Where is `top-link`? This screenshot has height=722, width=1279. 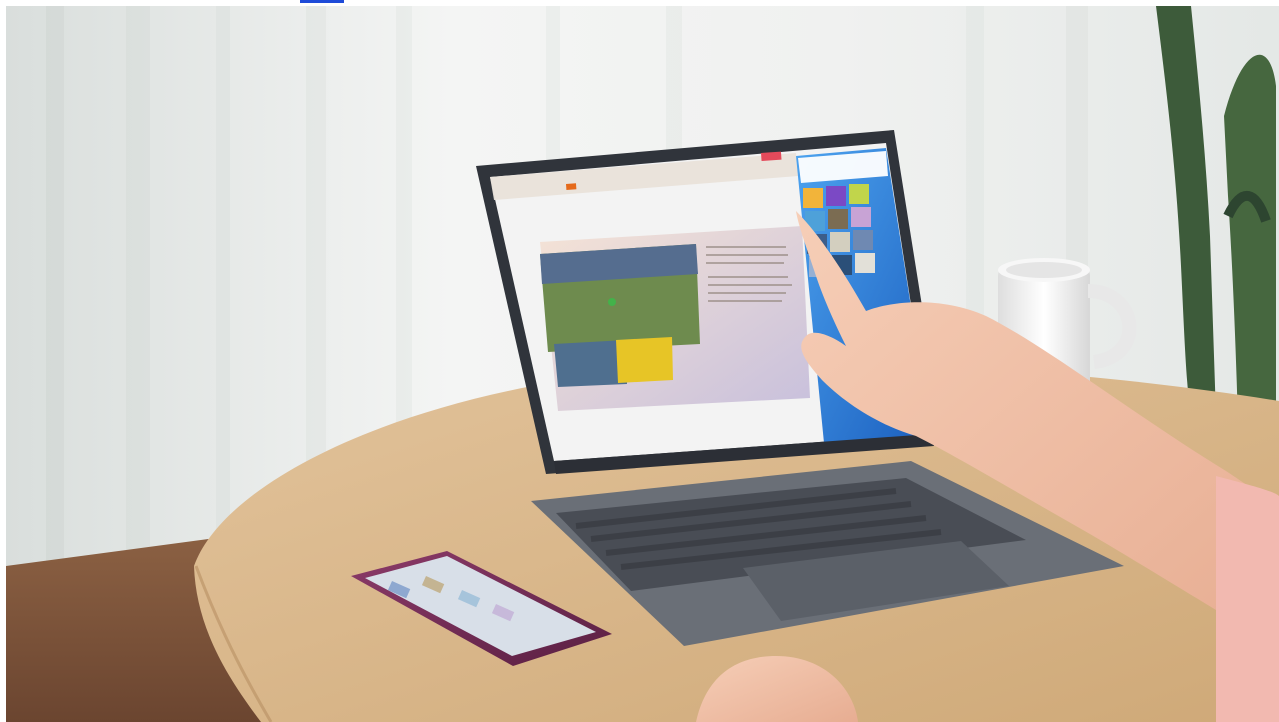
top-link is located at coordinates (322, 1).